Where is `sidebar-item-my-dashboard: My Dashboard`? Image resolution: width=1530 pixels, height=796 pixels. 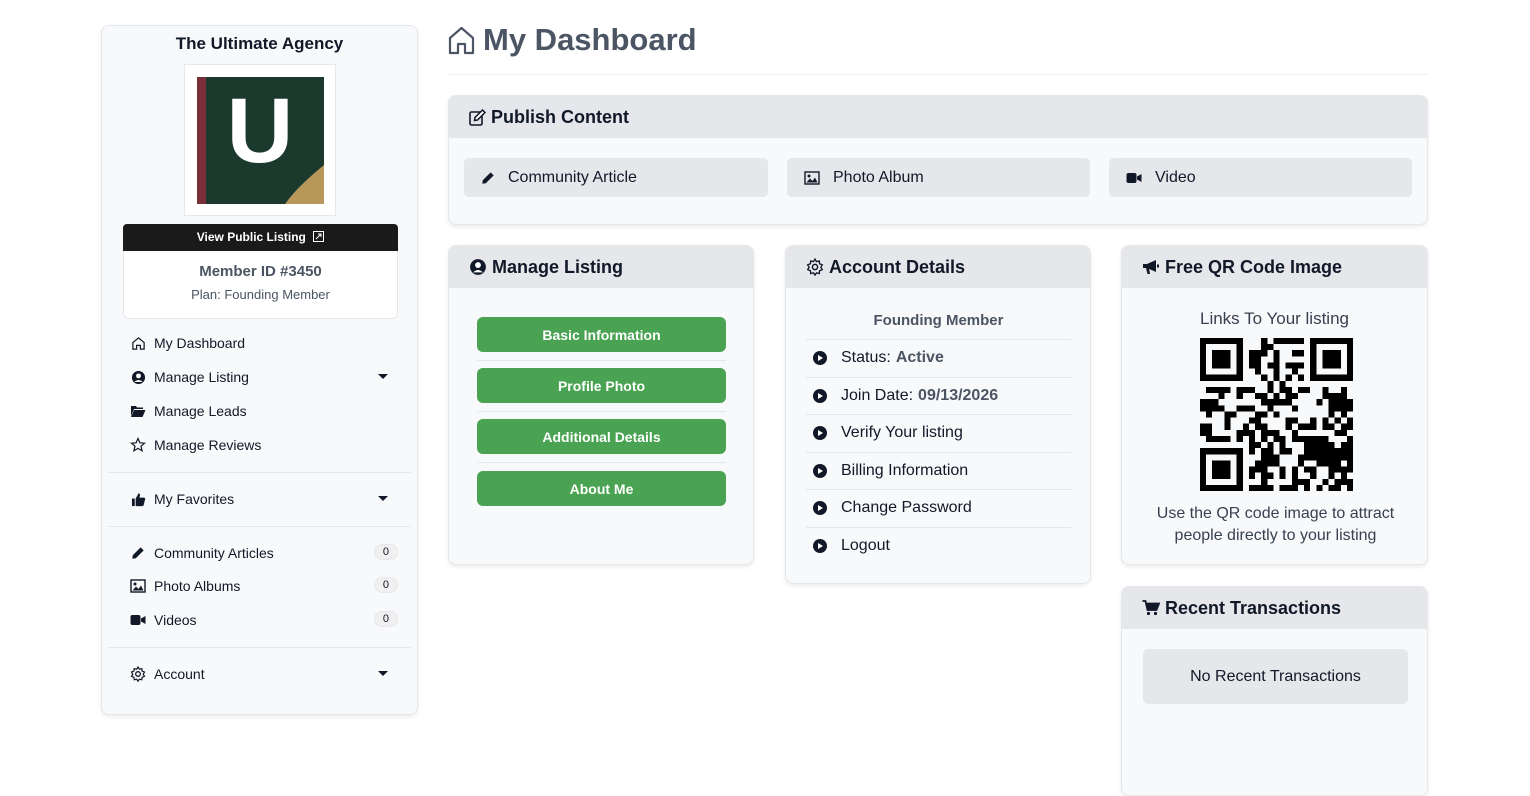 sidebar-item-my-dashboard: My Dashboard is located at coordinates (264, 343).